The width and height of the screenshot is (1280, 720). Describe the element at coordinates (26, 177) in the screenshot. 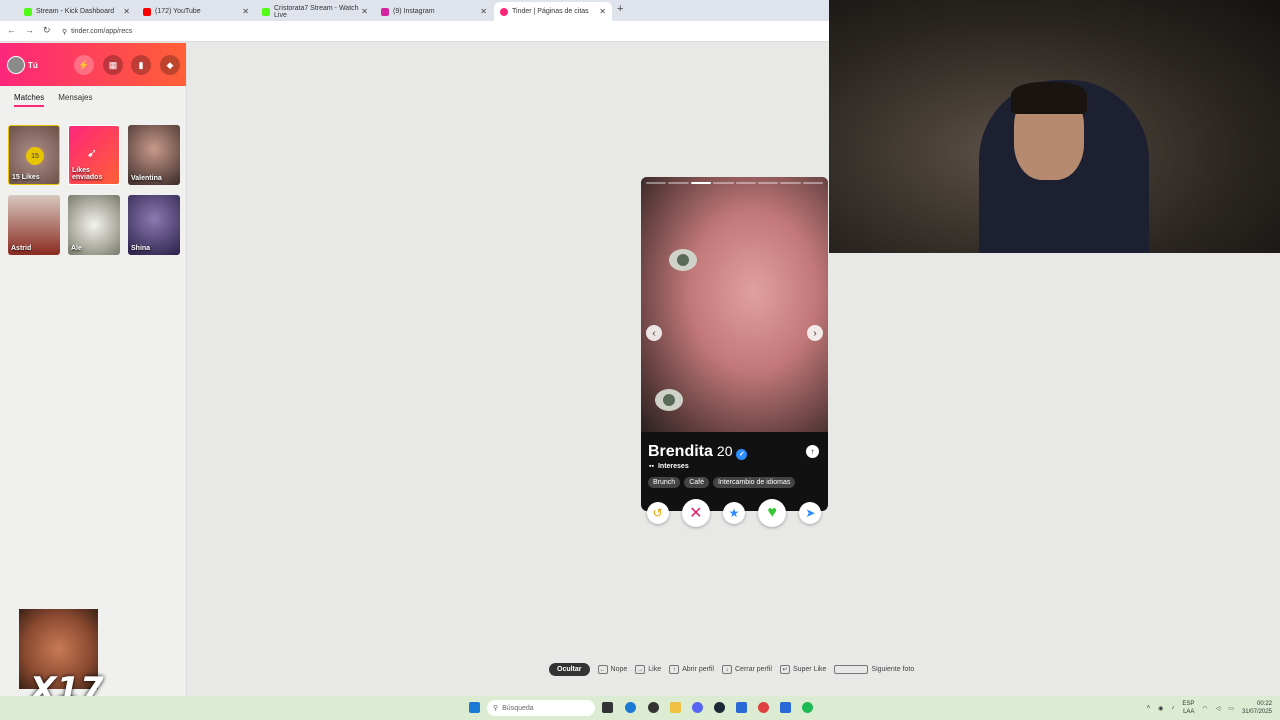

I see `card-label: 15 Likes` at that location.